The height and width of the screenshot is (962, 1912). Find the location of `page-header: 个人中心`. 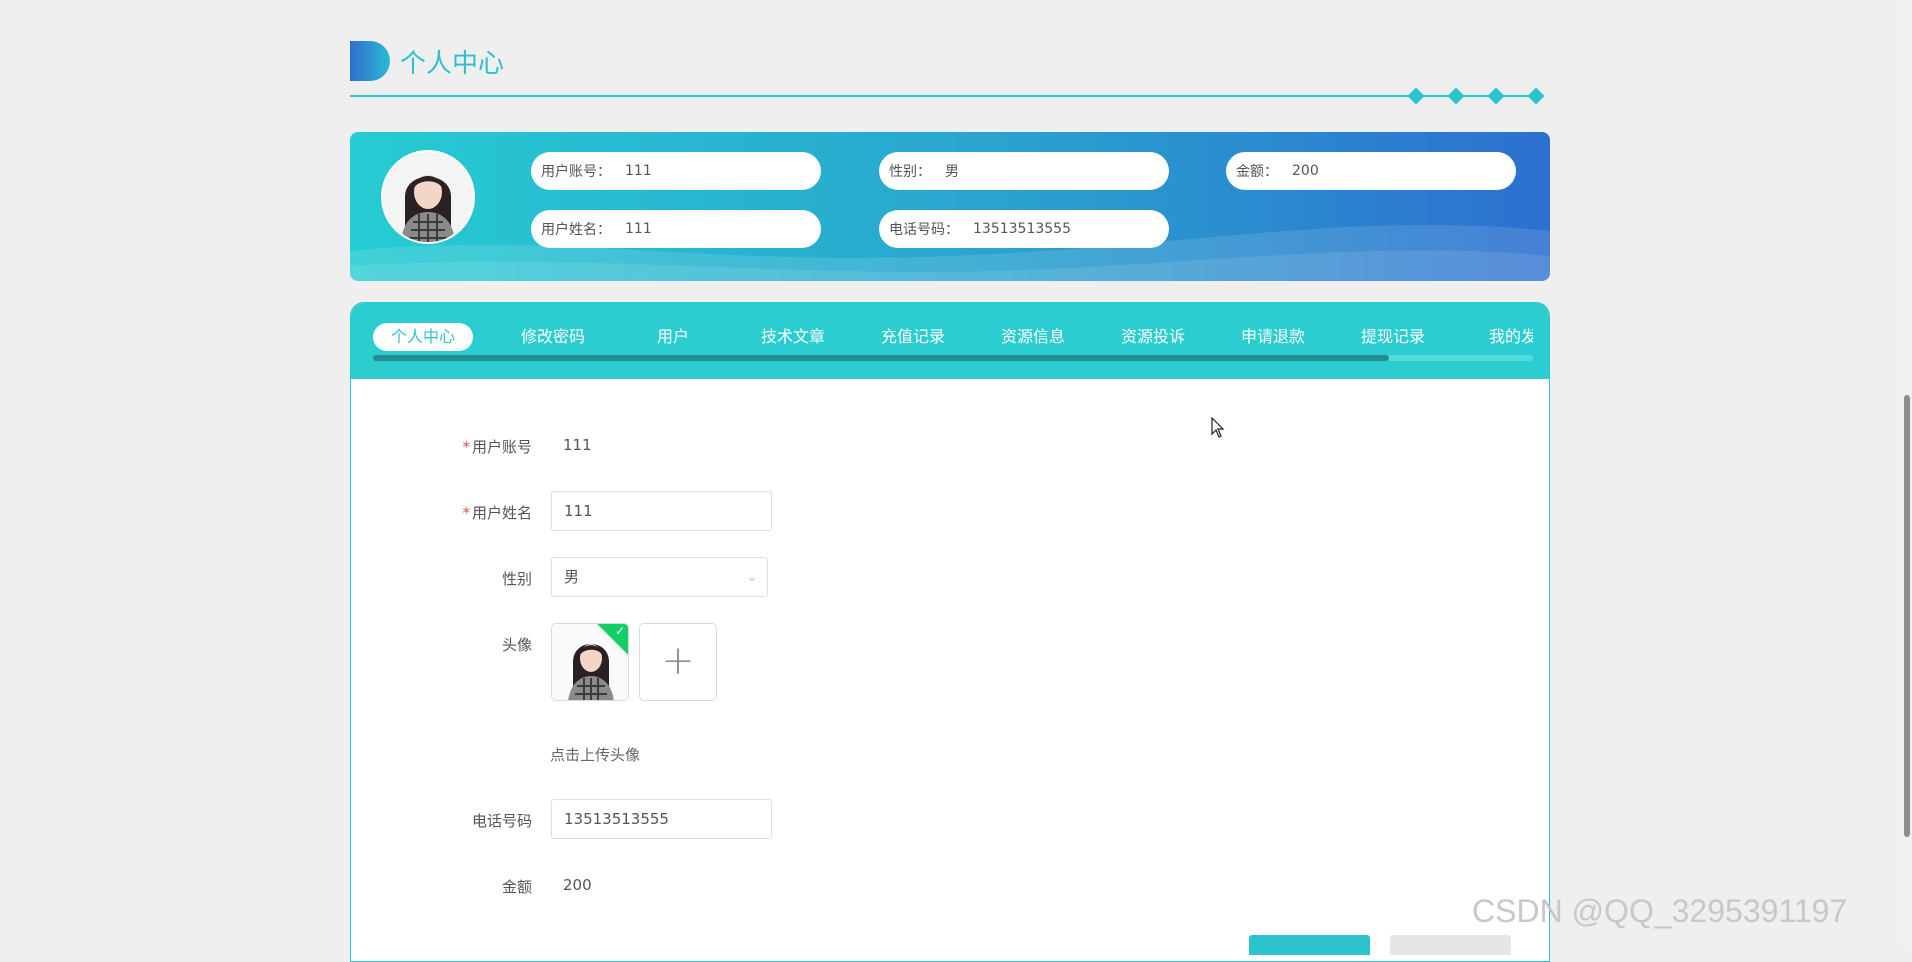

page-header: 个人中心 is located at coordinates (427, 61).